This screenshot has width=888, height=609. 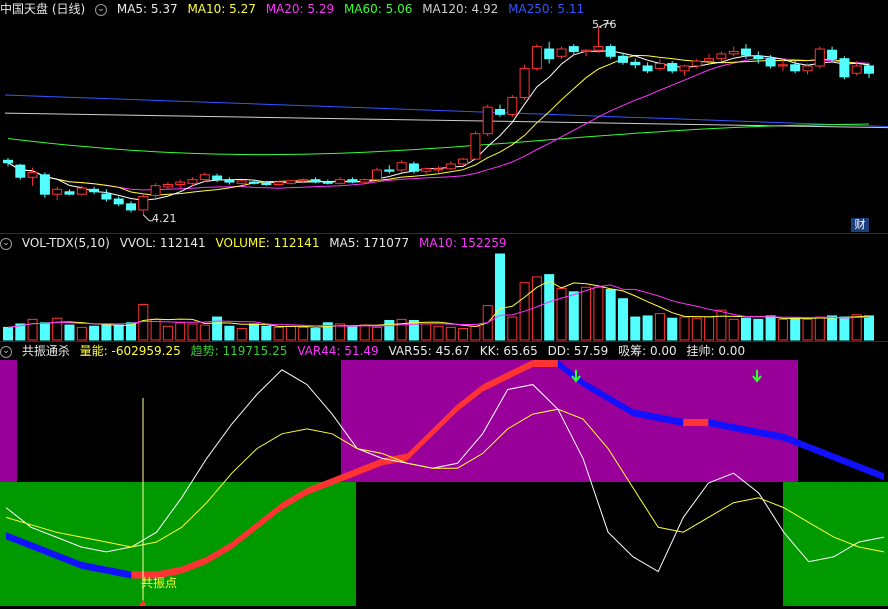 I want to click on resonance-point-label: 共振点, so click(x=159, y=583).